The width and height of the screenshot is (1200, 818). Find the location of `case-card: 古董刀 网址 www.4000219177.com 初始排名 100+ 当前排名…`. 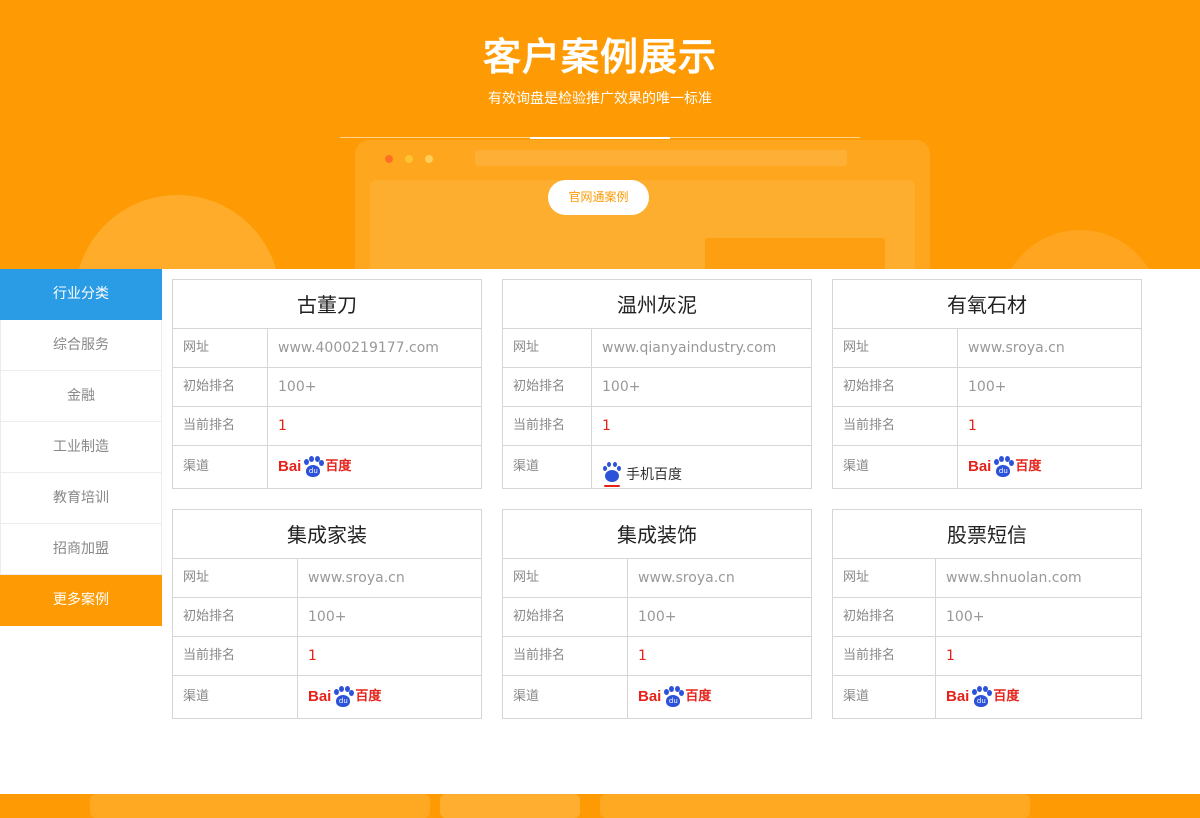

case-card: 古董刀 网址 www.4000219177.com 初始排名 100+ 当前排名… is located at coordinates (327, 384).